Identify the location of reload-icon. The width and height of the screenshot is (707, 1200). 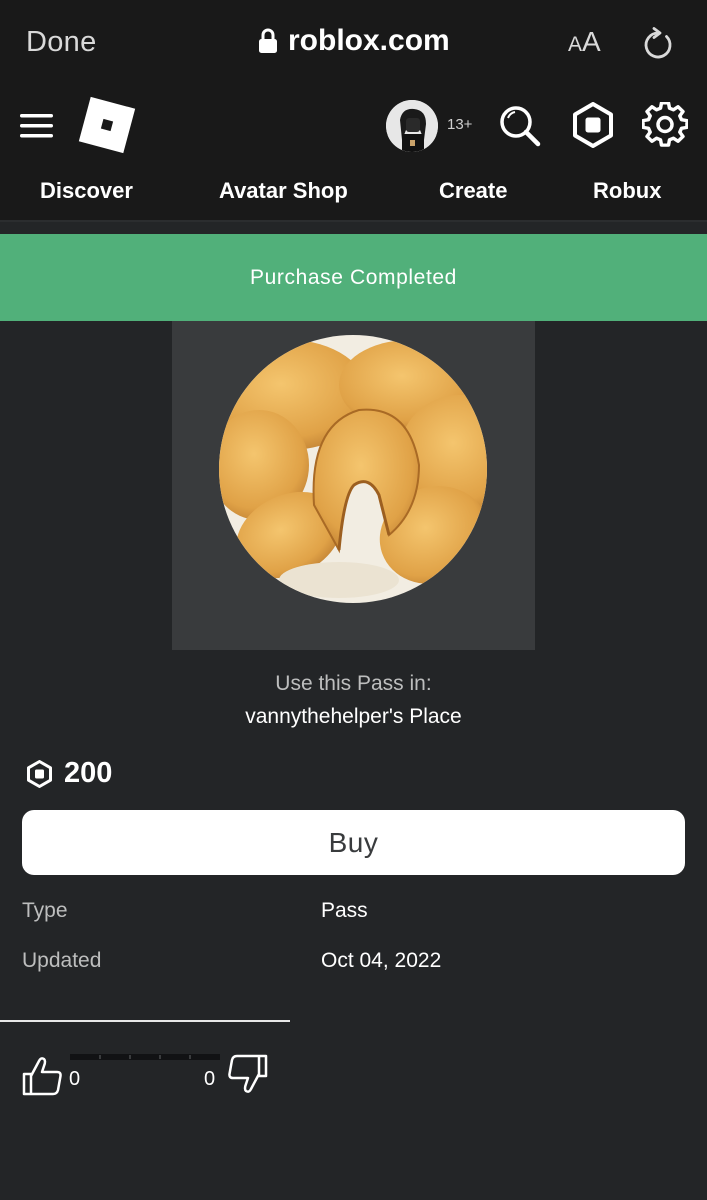
(658, 44).